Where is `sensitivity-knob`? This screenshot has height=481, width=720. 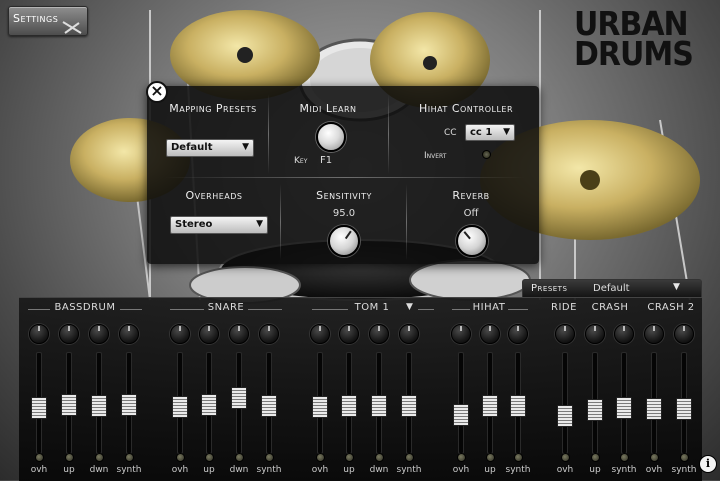
sensitivity-knob is located at coordinates (344, 241).